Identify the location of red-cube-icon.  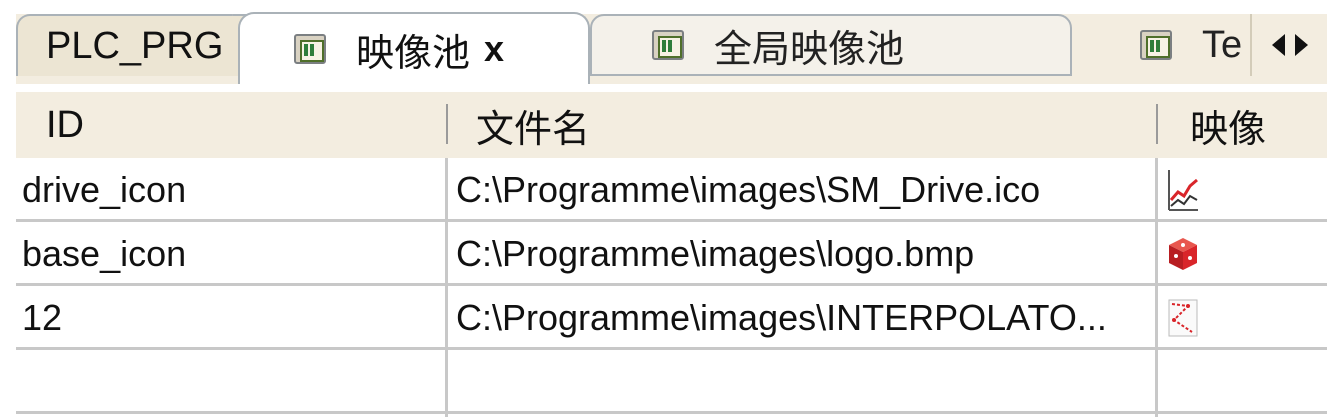
(1183, 254).